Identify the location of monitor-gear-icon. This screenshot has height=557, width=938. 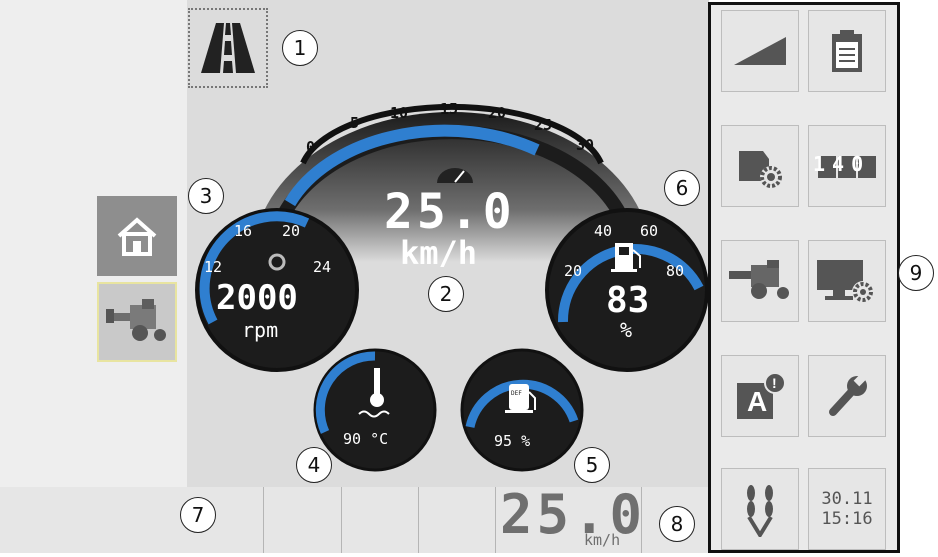
(845, 281).